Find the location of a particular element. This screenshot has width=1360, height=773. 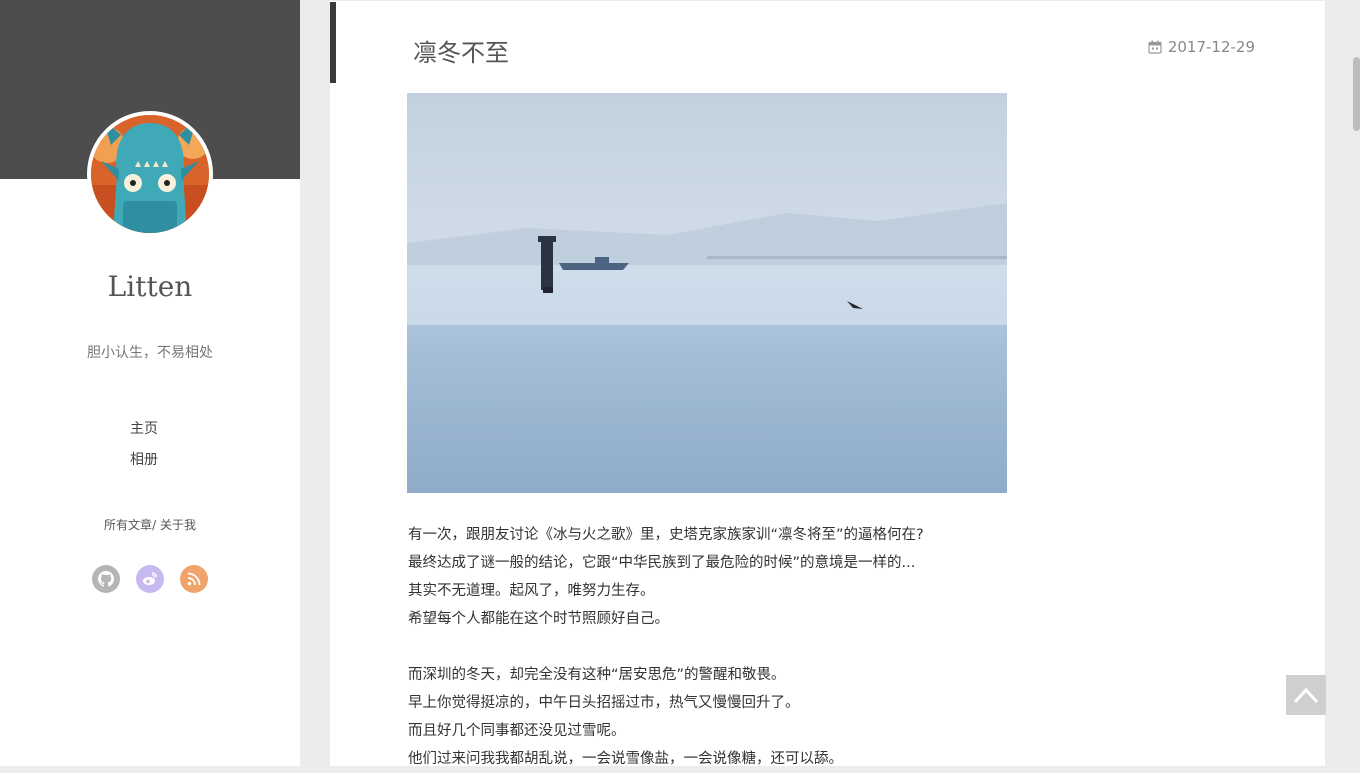

avatar-monster-image is located at coordinates (150, 174).